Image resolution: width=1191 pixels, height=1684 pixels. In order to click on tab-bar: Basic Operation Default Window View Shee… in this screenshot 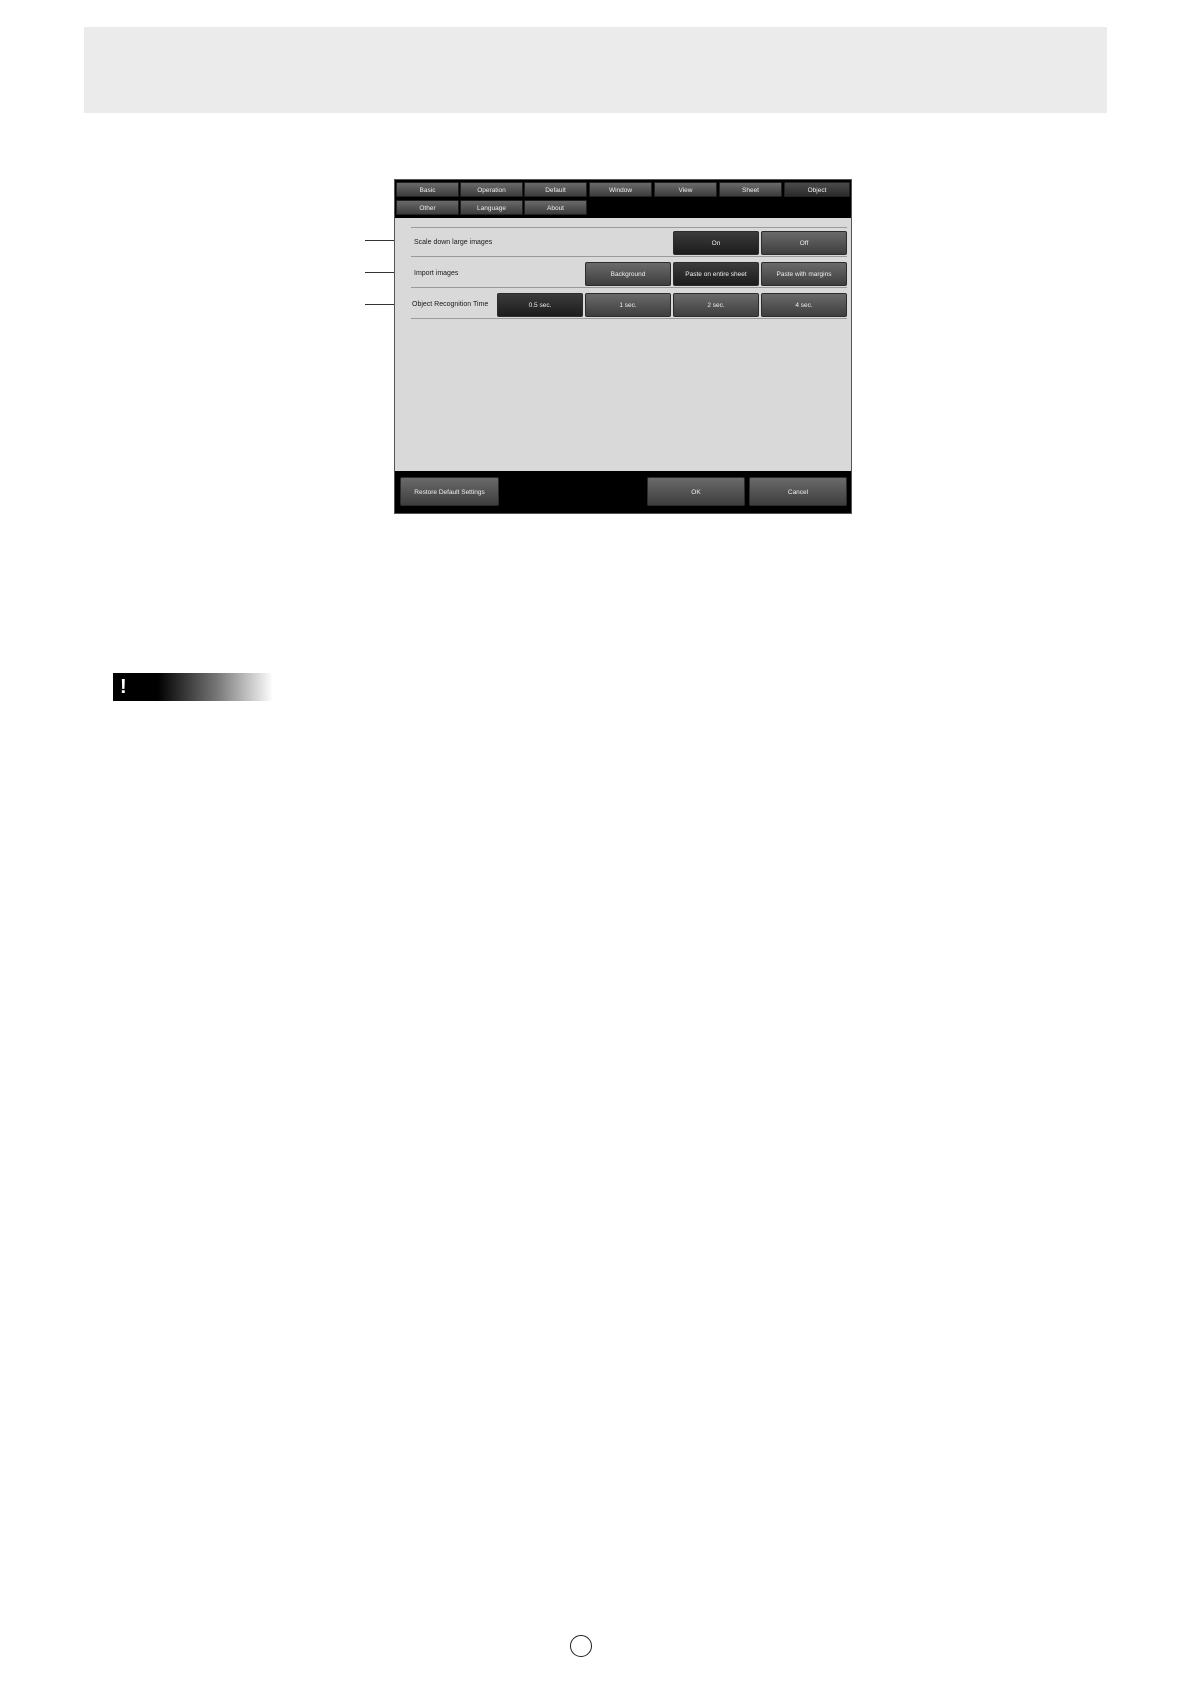, I will do `click(623, 199)`.